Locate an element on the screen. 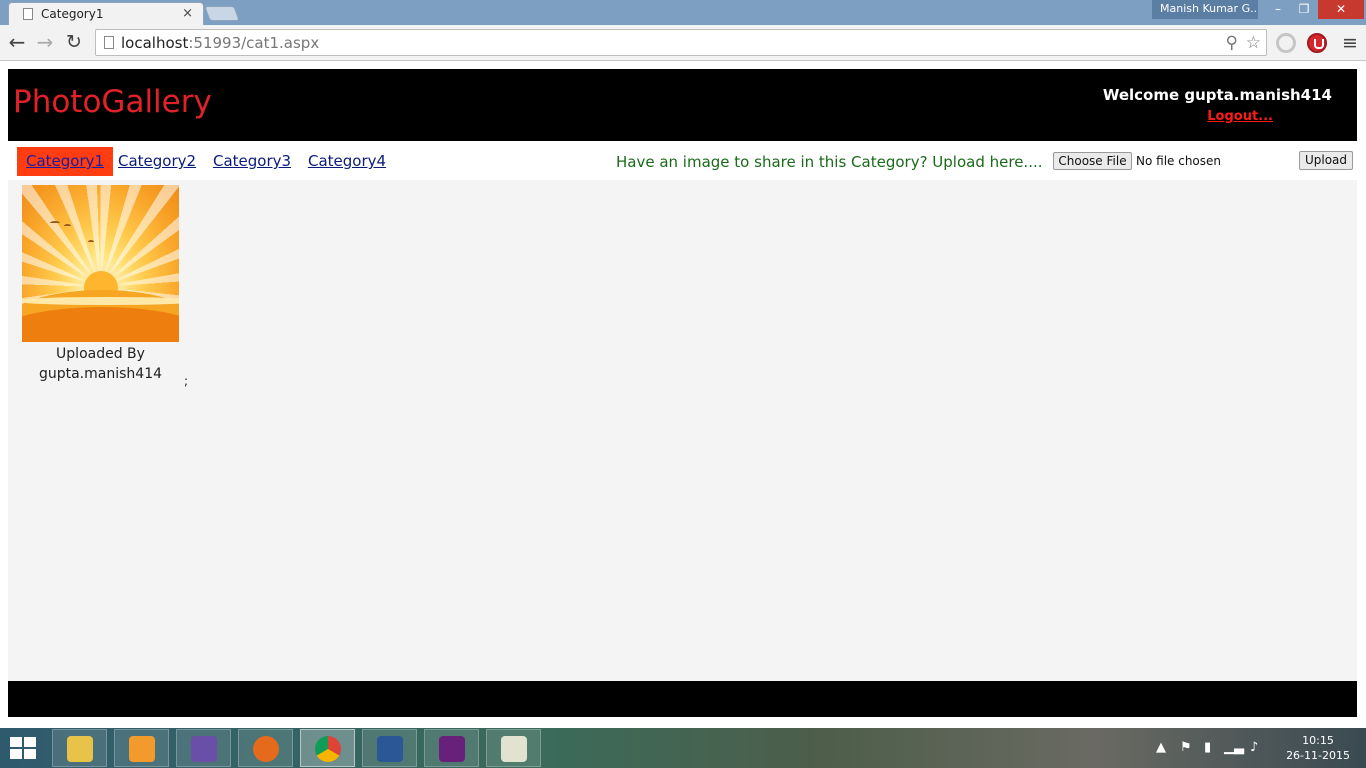 The width and height of the screenshot is (1366, 768). browser-titlebar: Category1 × Manish Kumar G... – ❐ ✕ is located at coordinates (683, 12).